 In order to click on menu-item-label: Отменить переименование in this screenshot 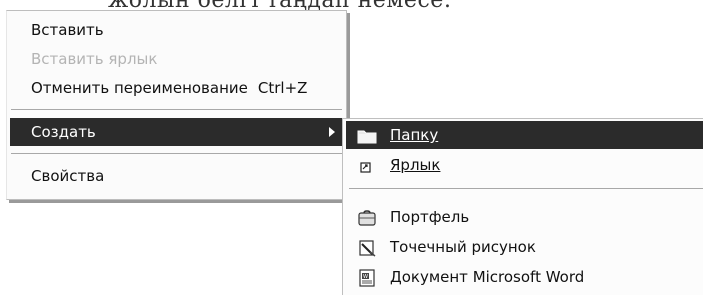, I will do `click(139, 88)`.